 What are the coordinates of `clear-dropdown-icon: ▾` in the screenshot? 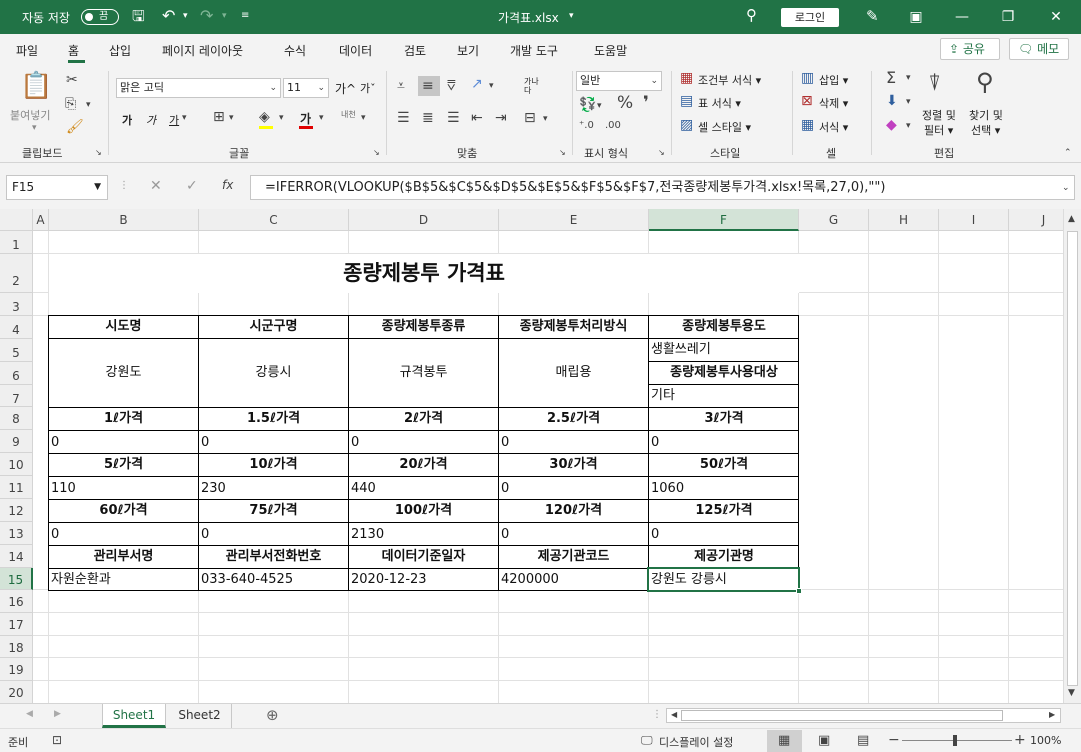 It's located at (908, 126).